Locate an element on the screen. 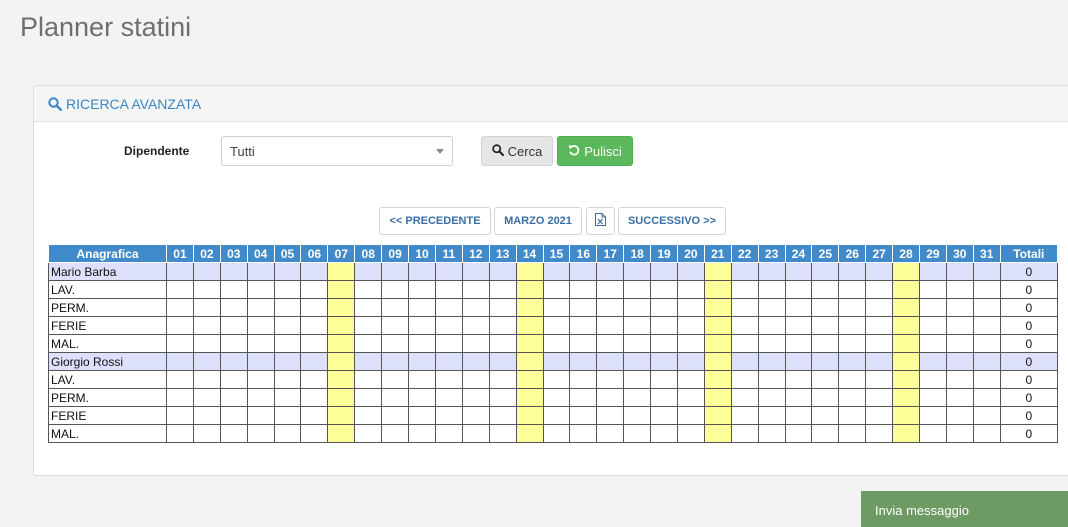  current-month-button: MARZO 2021 is located at coordinates (538, 221).